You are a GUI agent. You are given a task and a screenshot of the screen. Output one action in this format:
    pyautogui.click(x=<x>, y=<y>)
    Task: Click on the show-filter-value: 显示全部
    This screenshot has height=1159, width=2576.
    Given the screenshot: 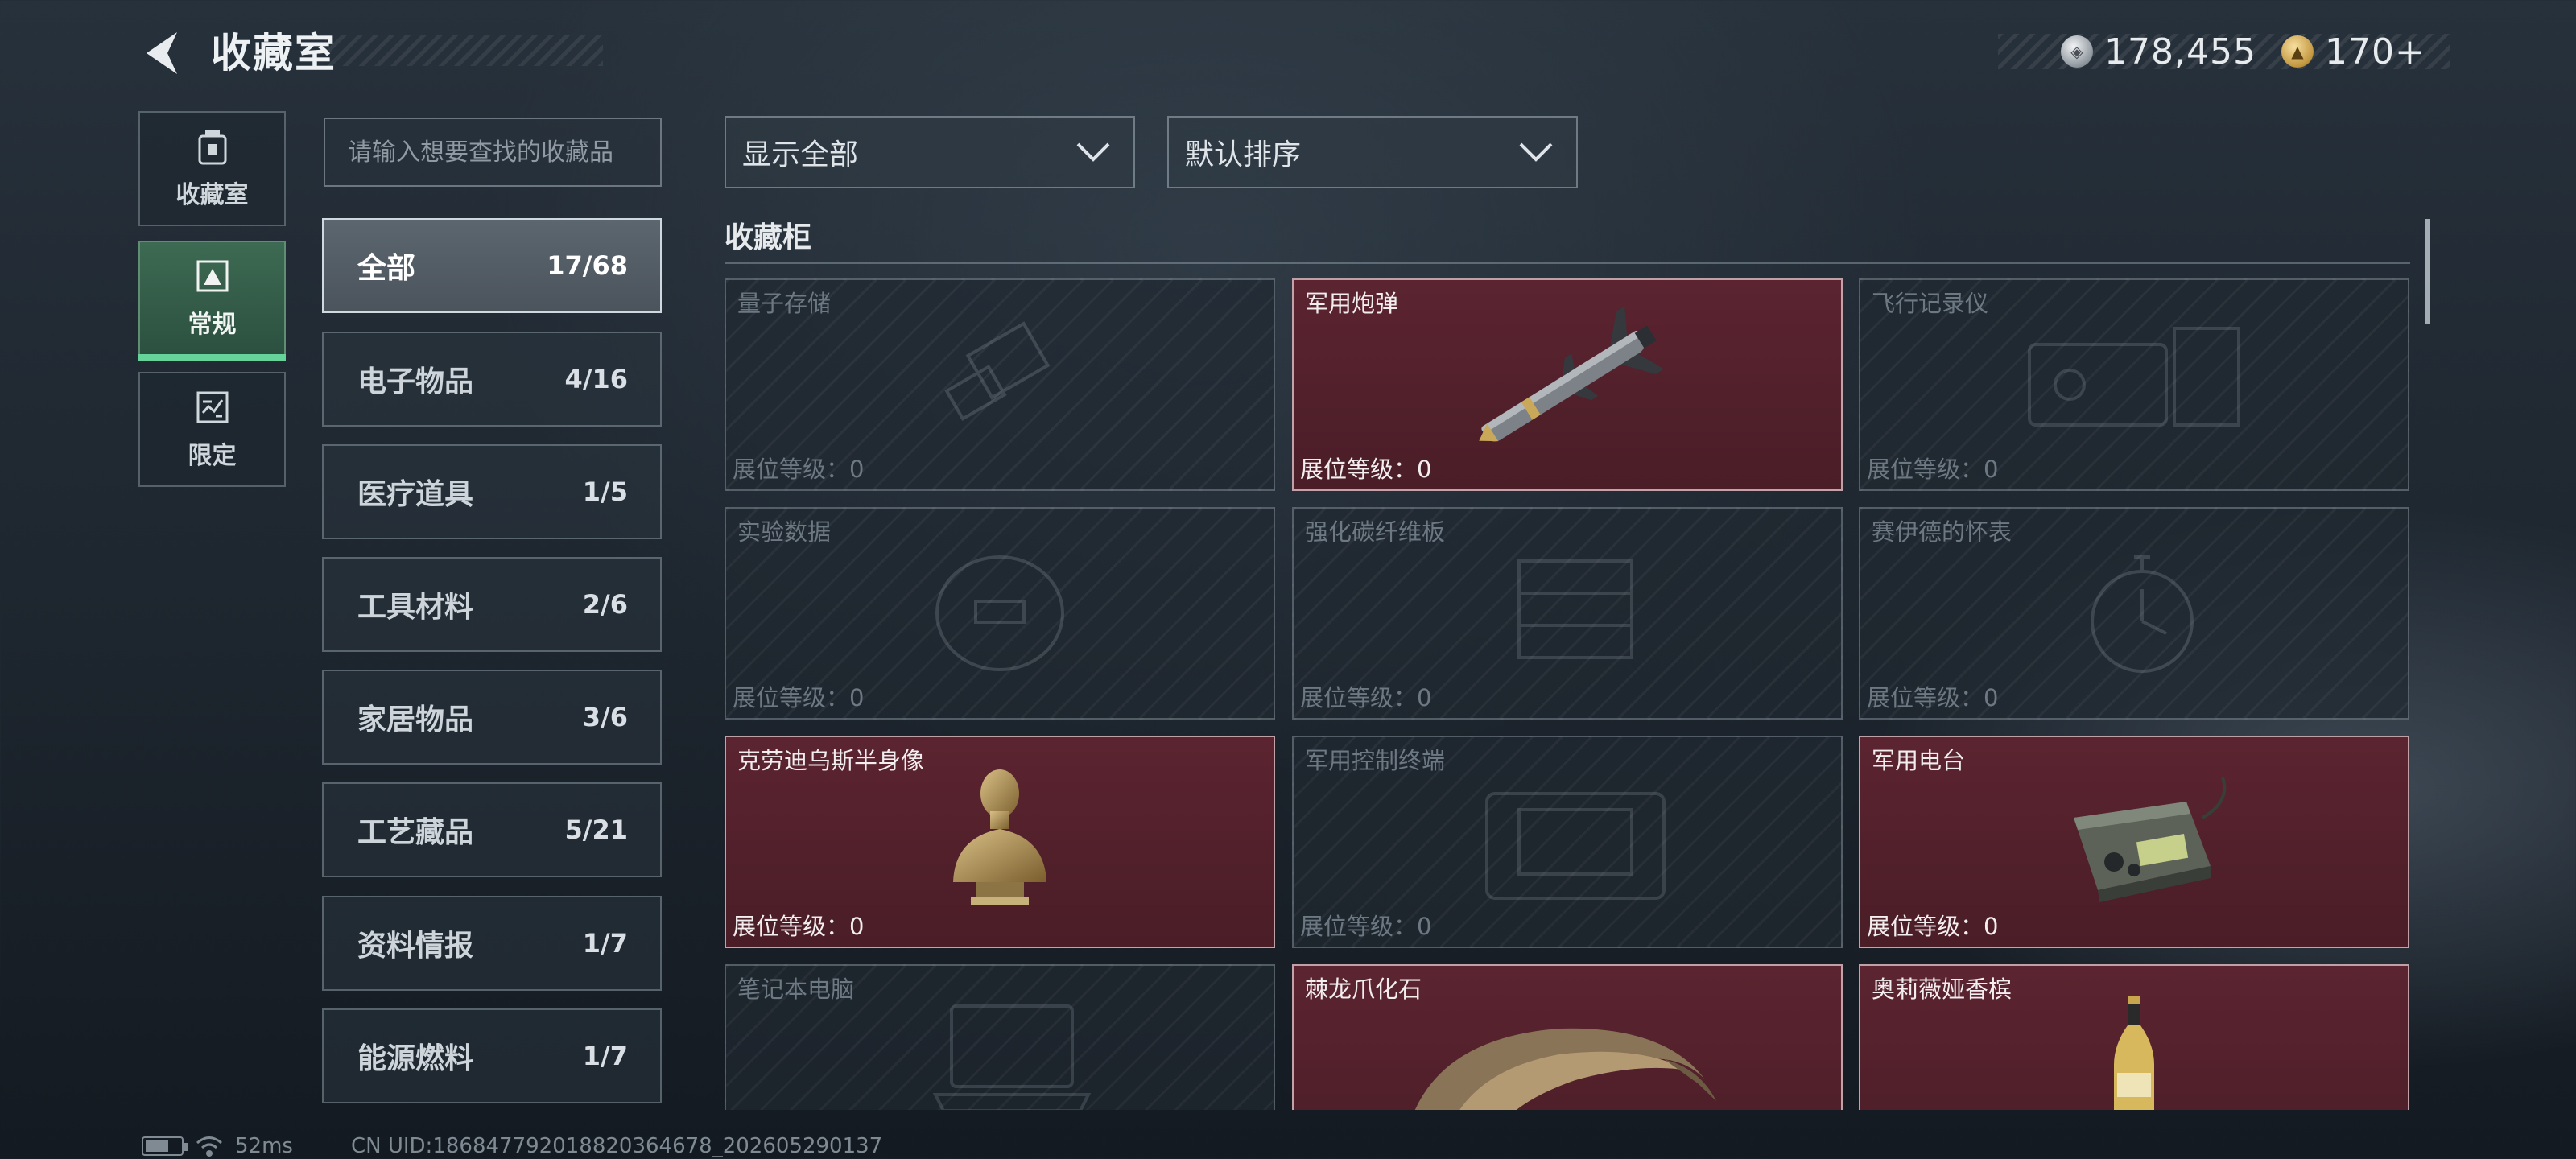 What is the action you would take?
    pyautogui.click(x=800, y=154)
    